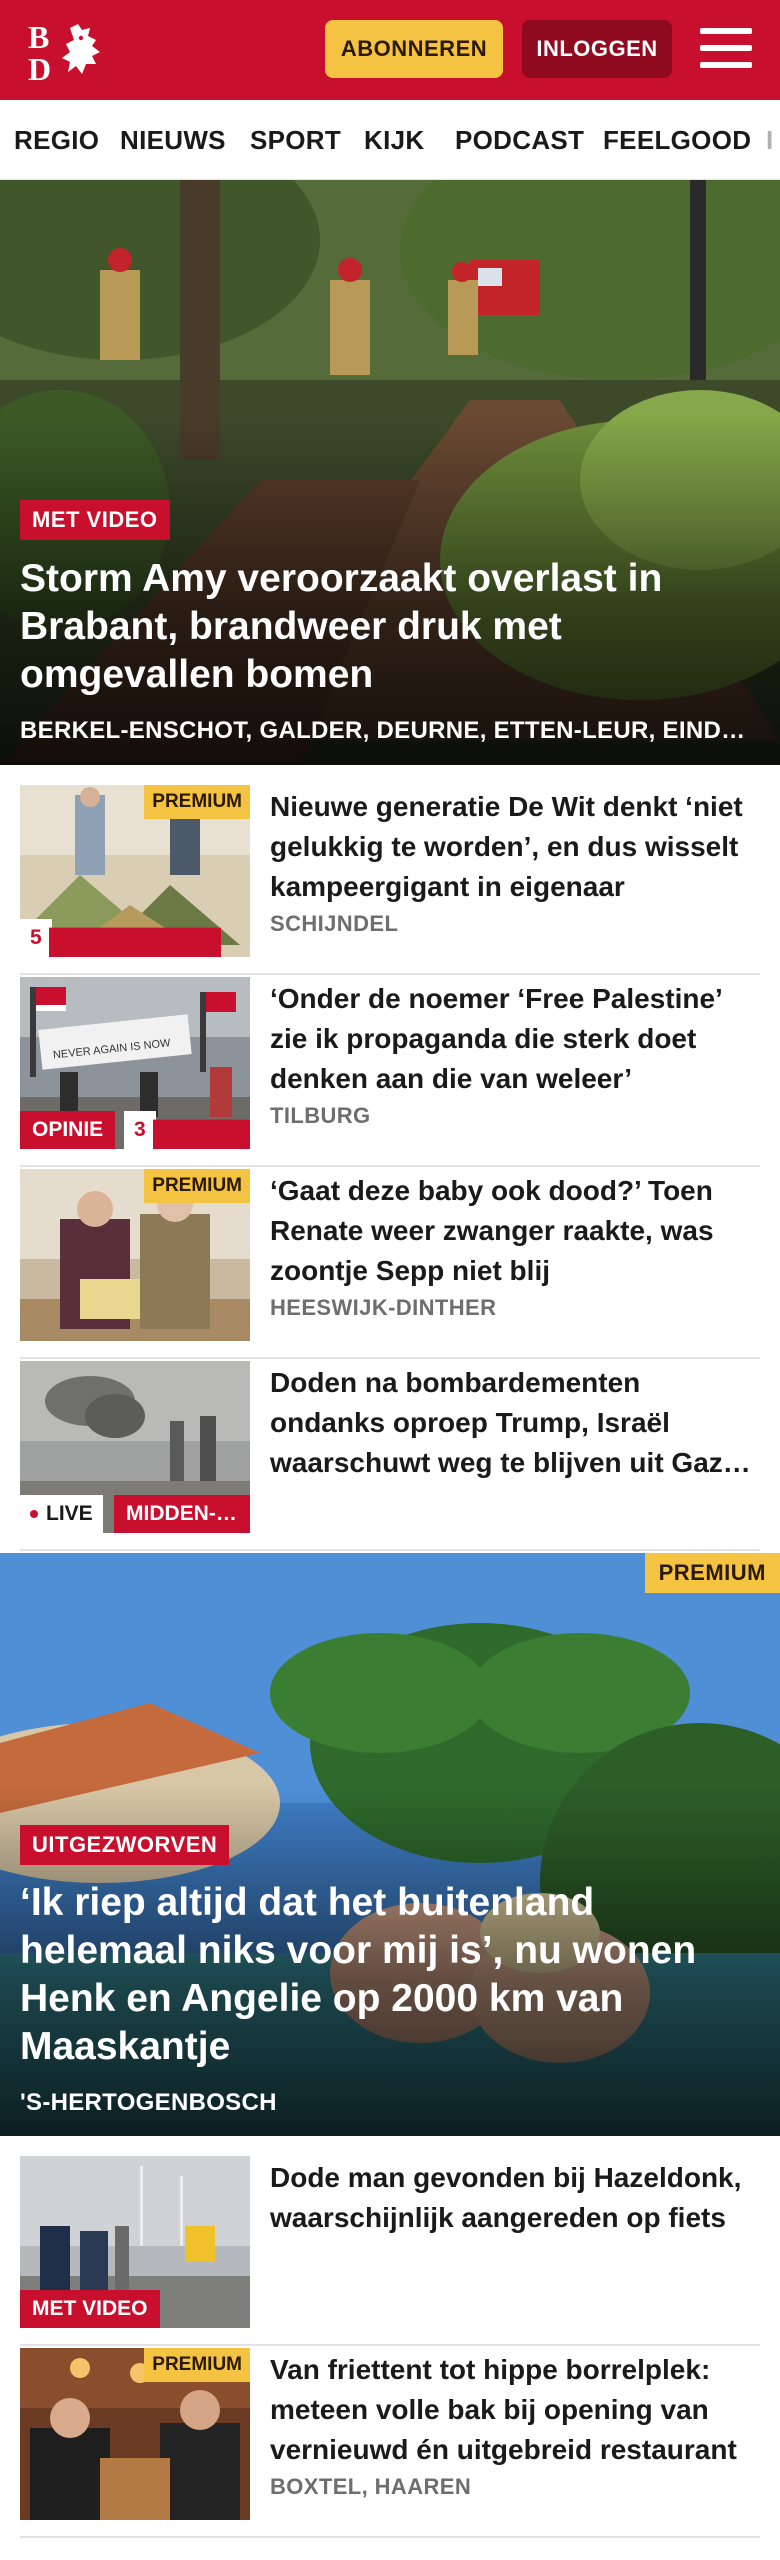 The width and height of the screenshot is (780, 2560). What do you see at coordinates (70, 51) in the screenshot?
I see `bd-logo: B D` at bounding box center [70, 51].